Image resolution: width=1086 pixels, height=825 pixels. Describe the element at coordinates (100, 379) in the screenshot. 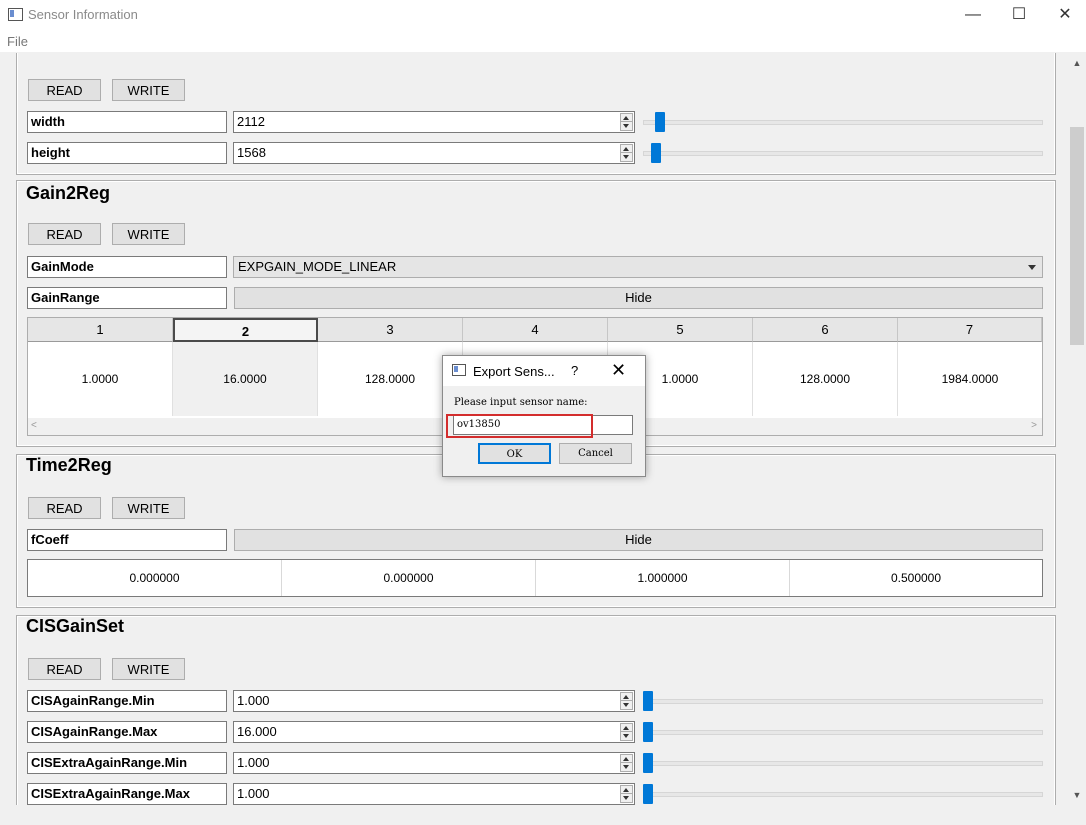

I see `table-cell: 1.0000` at that location.